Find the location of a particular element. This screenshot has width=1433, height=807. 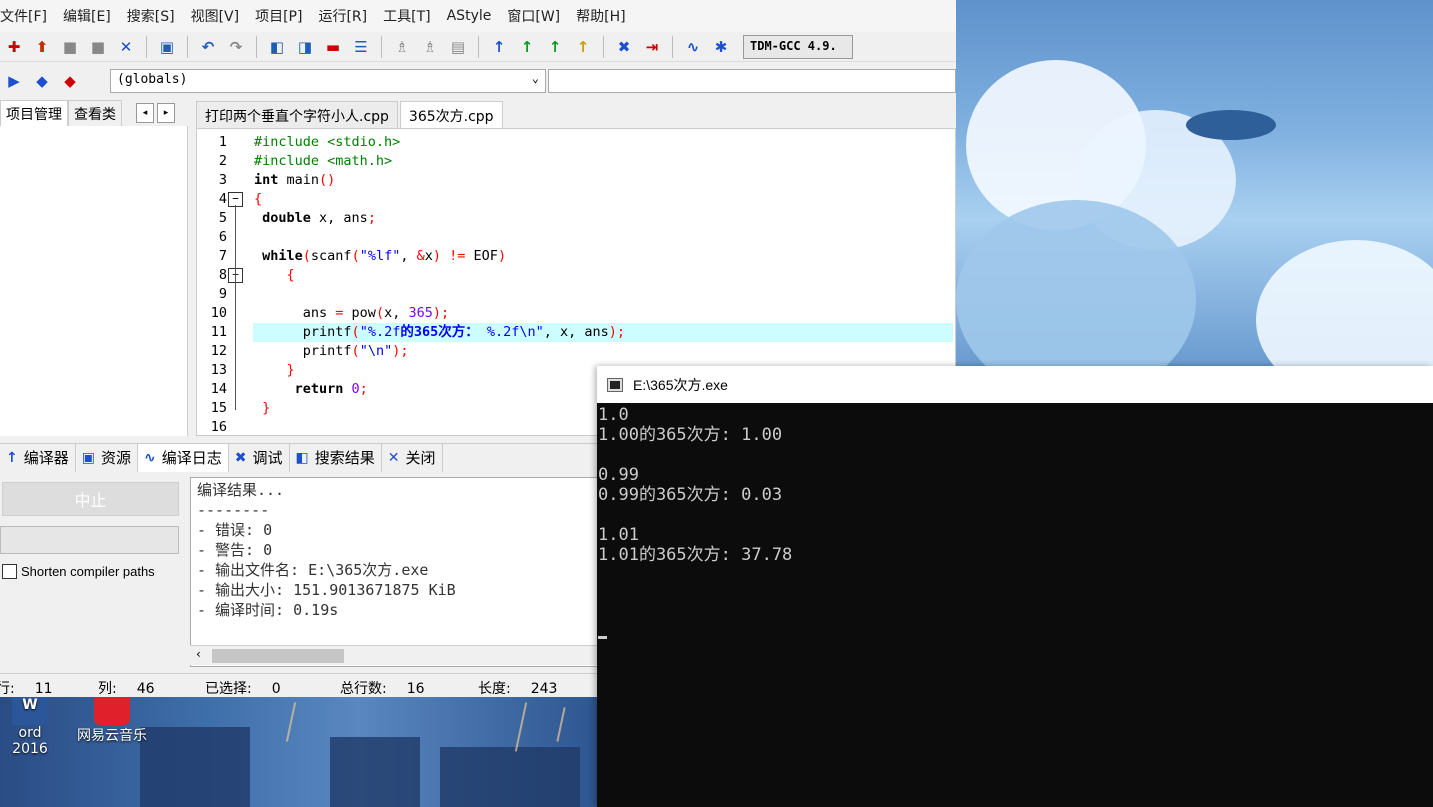

close-file-icon: ✕ is located at coordinates (126, 47).